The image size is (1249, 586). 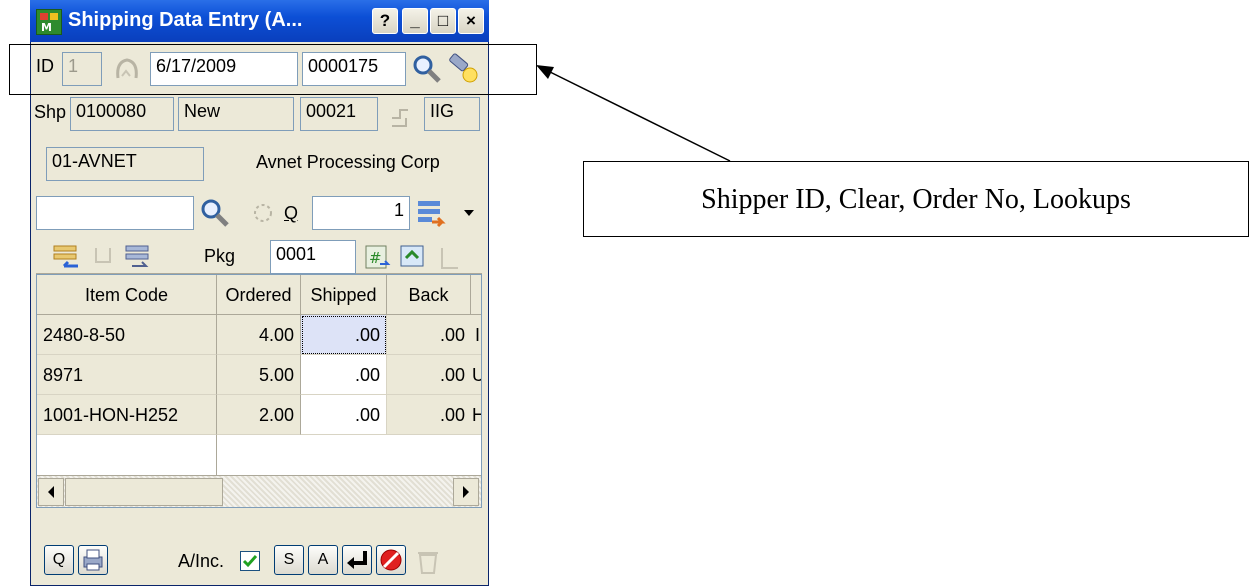 What do you see at coordinates (289, 560) in the screenshot?
I see `s-button: S` at bounding box center [289, 560].